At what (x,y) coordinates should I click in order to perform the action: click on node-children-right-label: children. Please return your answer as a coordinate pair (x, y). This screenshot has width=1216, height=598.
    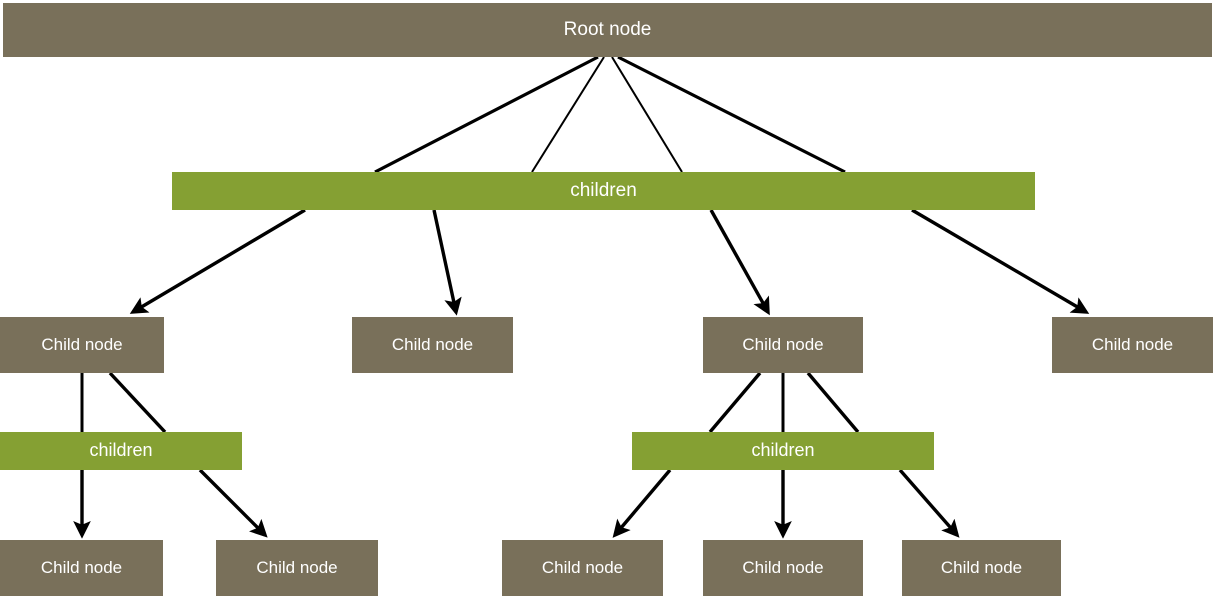
    Looking at the image, I should click on (783, 450).